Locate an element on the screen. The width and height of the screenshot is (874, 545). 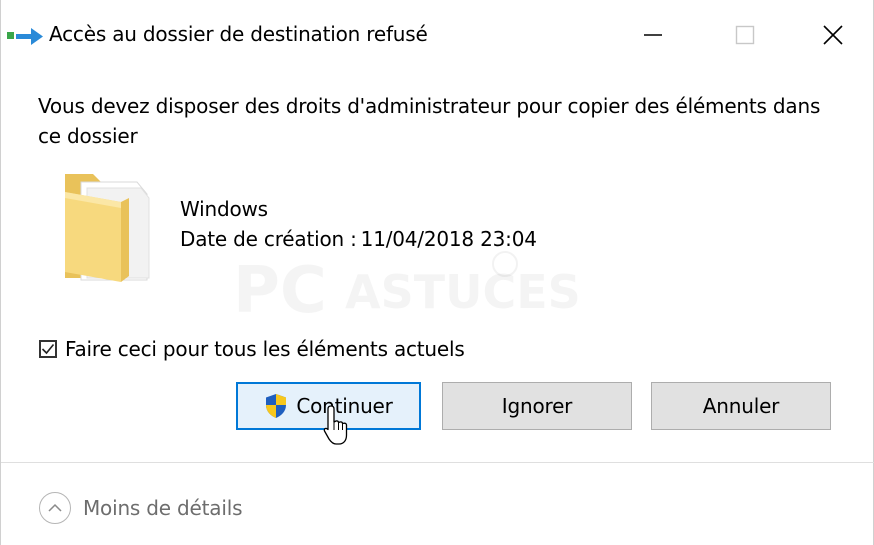
continue-button: Continuer is located at coordinates (328, 406).